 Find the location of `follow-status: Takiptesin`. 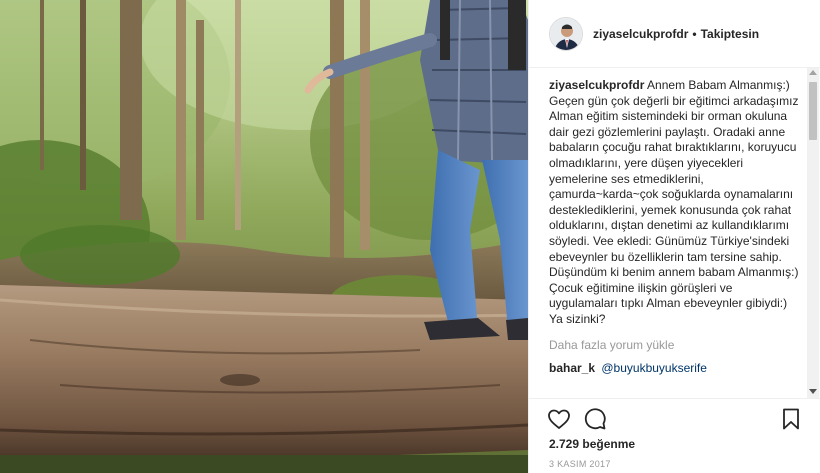

follow-status: Takiptesin is located at coordinates (730, 34).